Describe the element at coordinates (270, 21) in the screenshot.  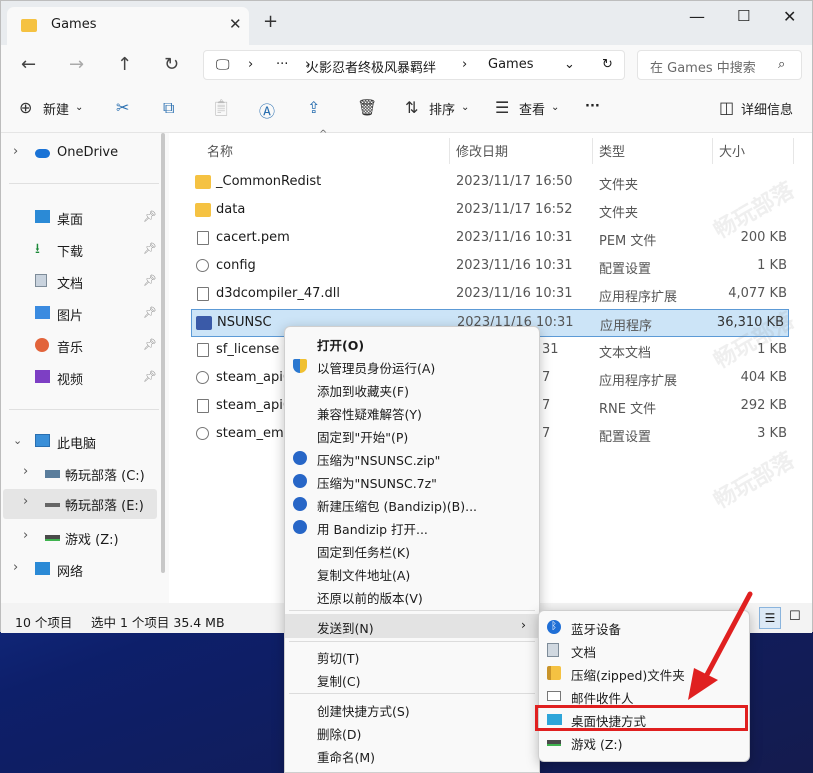
I see `new-tab-button: +` at that location.